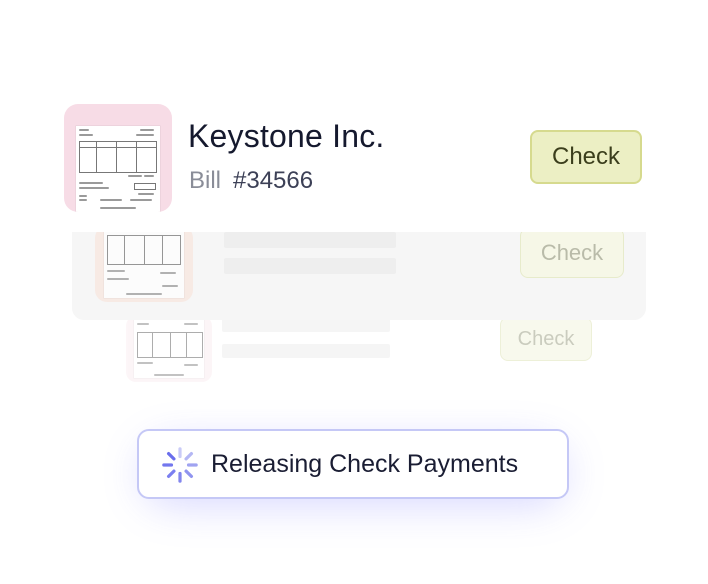 The height and width of the screenshot is (584, 708). What do you see at coordinates (180, 465) in the screenshot?
I see `spinner-icon` at bounding box center [180, 465].